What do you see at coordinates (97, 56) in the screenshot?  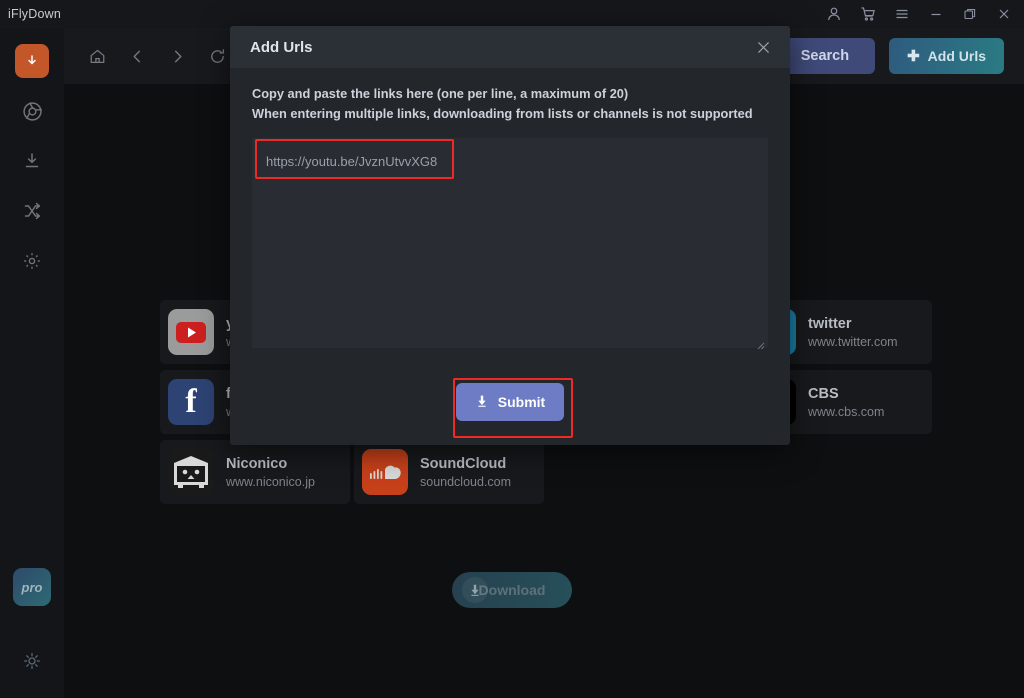 I see `home-icon` at bounding box center [97, 56].